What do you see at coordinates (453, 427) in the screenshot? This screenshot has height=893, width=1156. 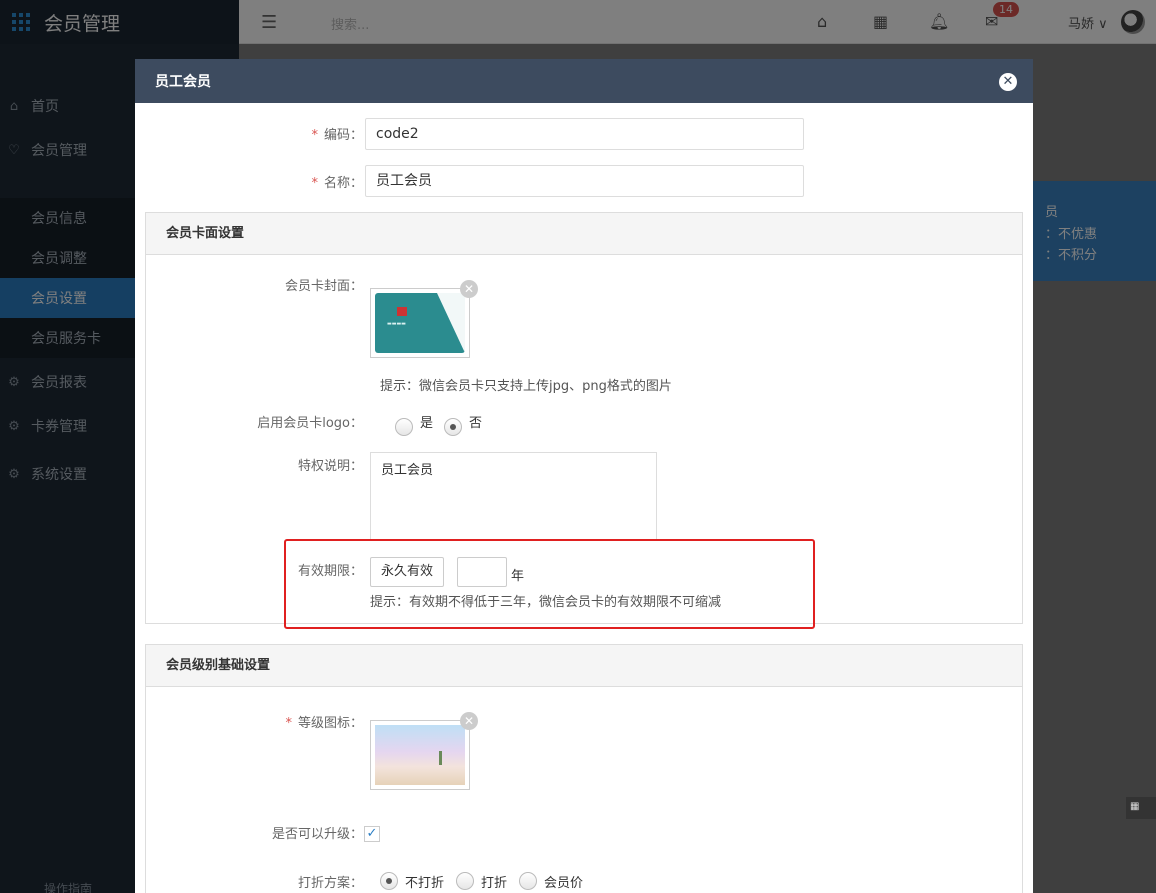 I see `logo-no-radio` at bounding box center [453, 427].